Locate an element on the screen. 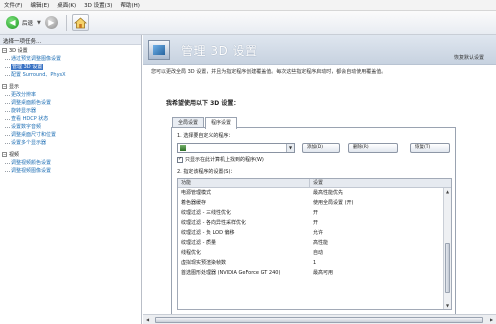  column-setting: 设置 is located at coordinates (380, 183).